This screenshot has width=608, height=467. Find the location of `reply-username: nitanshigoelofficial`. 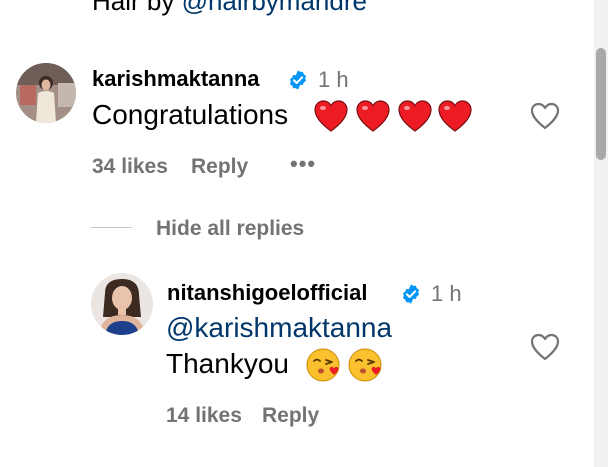

reply-username: nitanshigoelofficial is located at coordinates (267, 293).